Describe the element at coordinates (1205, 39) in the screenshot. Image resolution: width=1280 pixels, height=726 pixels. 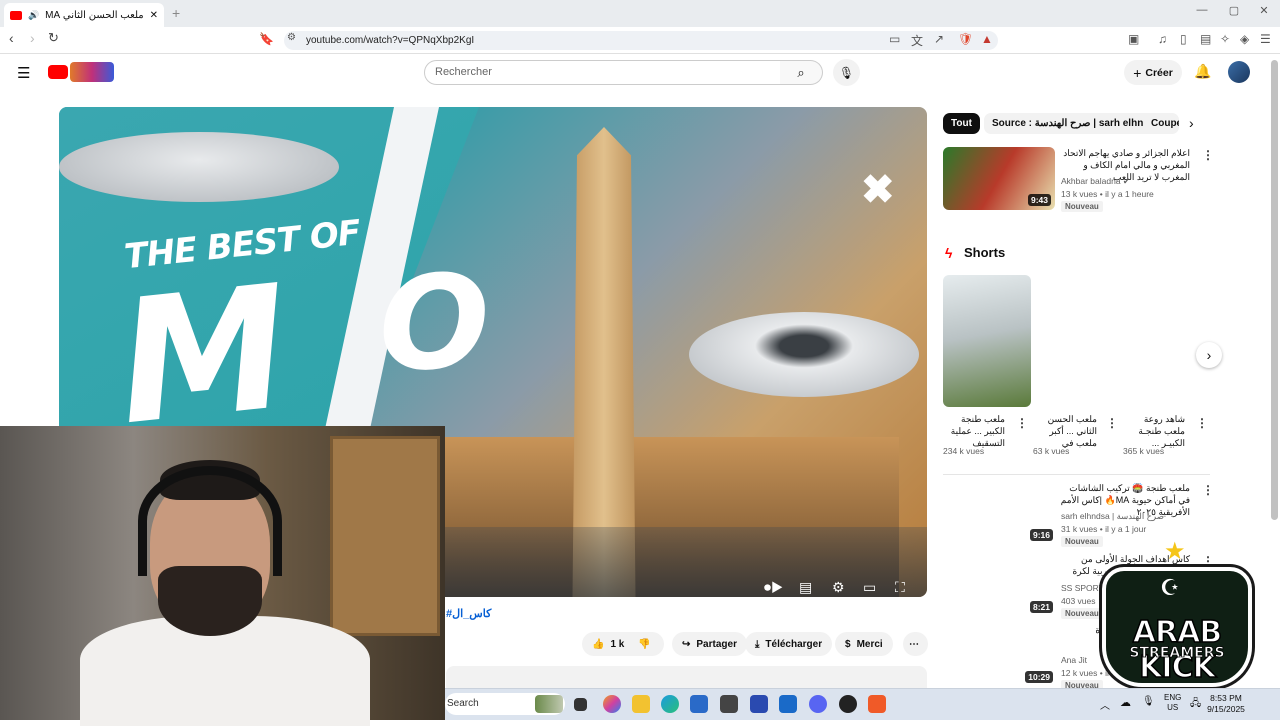
I see `wallet-icon: ▤` at that location.